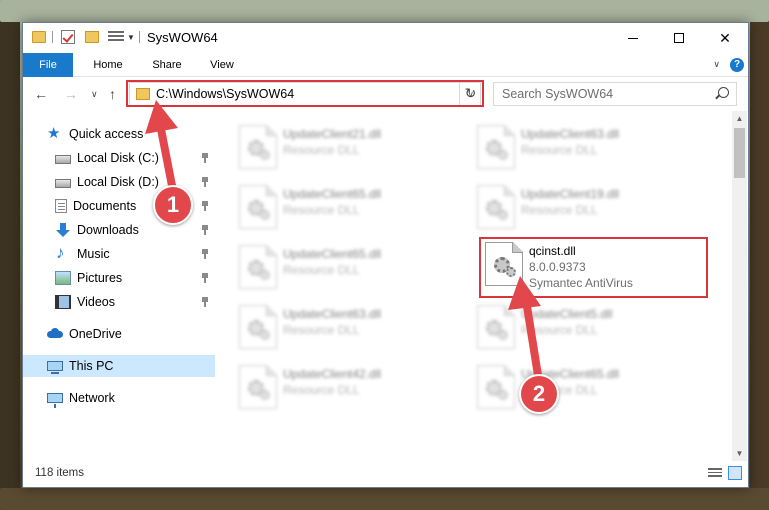 The height and width of the screenshot is (510, 769). What do you see at coordinates (725, 38) in the screenshot?
I see `close-button: ✕` at bounding box center [725, 38].